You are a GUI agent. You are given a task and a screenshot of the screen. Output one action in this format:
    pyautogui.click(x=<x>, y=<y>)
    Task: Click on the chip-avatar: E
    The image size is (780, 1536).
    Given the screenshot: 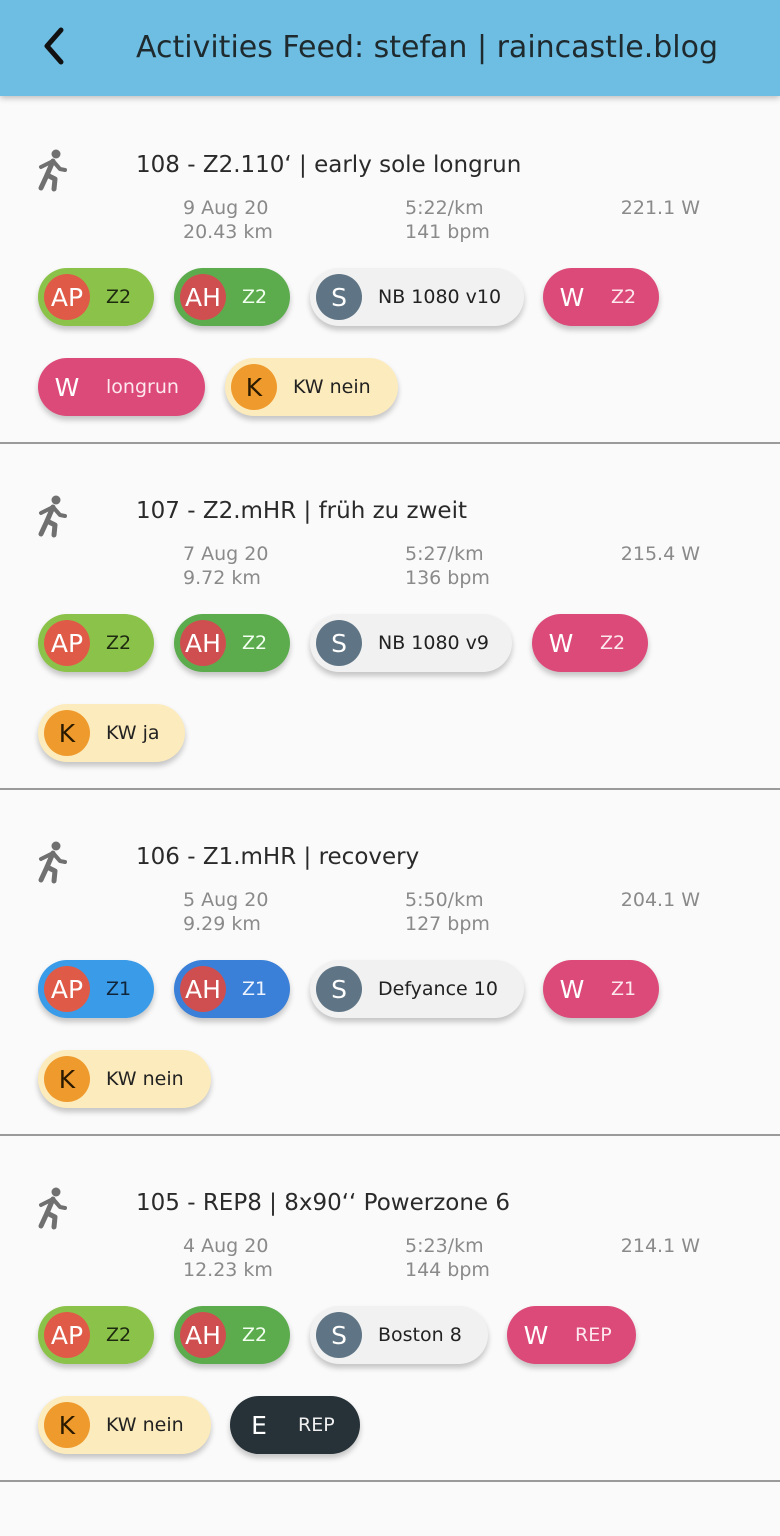 What is the action you would take?
    pyautogui.click(x=259, y=1425)
    